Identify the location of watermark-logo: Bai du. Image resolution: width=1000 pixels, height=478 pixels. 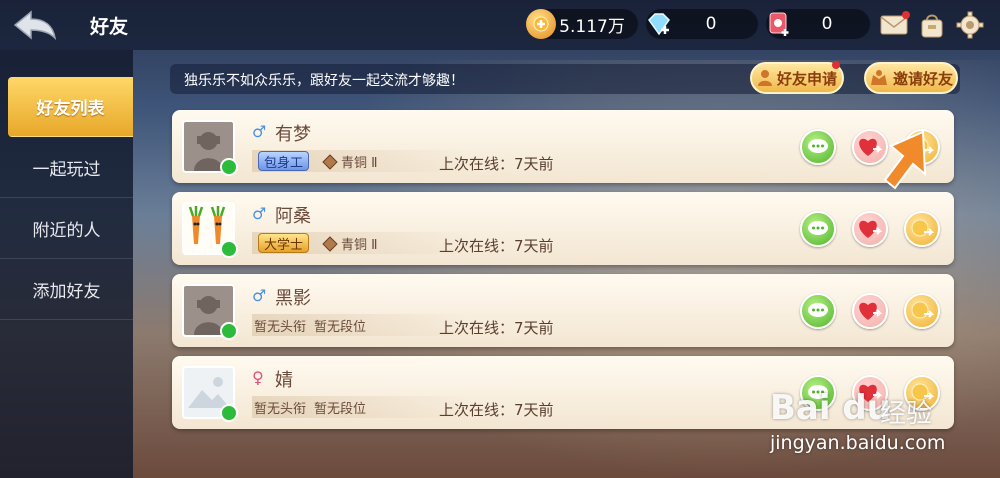
(830, 408).